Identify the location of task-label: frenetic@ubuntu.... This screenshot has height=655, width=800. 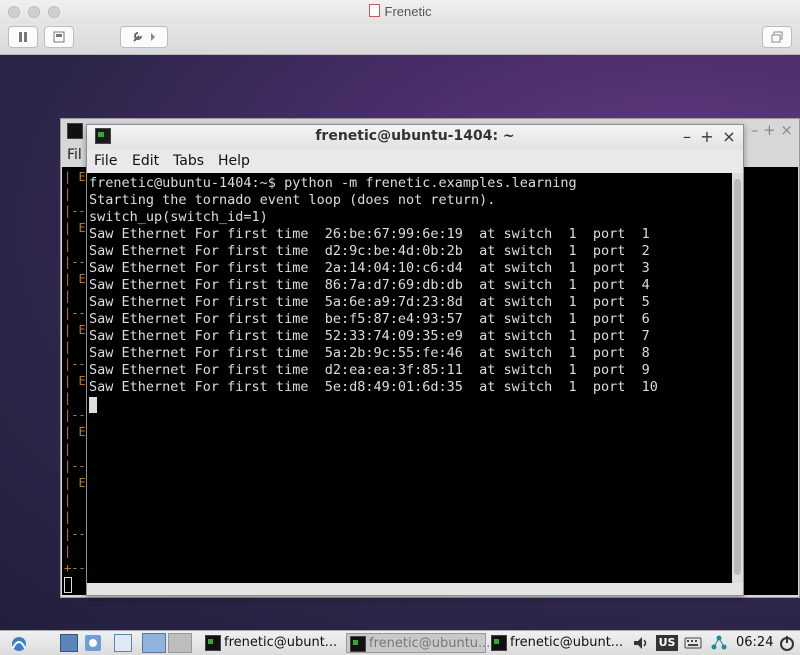
(430, 643).